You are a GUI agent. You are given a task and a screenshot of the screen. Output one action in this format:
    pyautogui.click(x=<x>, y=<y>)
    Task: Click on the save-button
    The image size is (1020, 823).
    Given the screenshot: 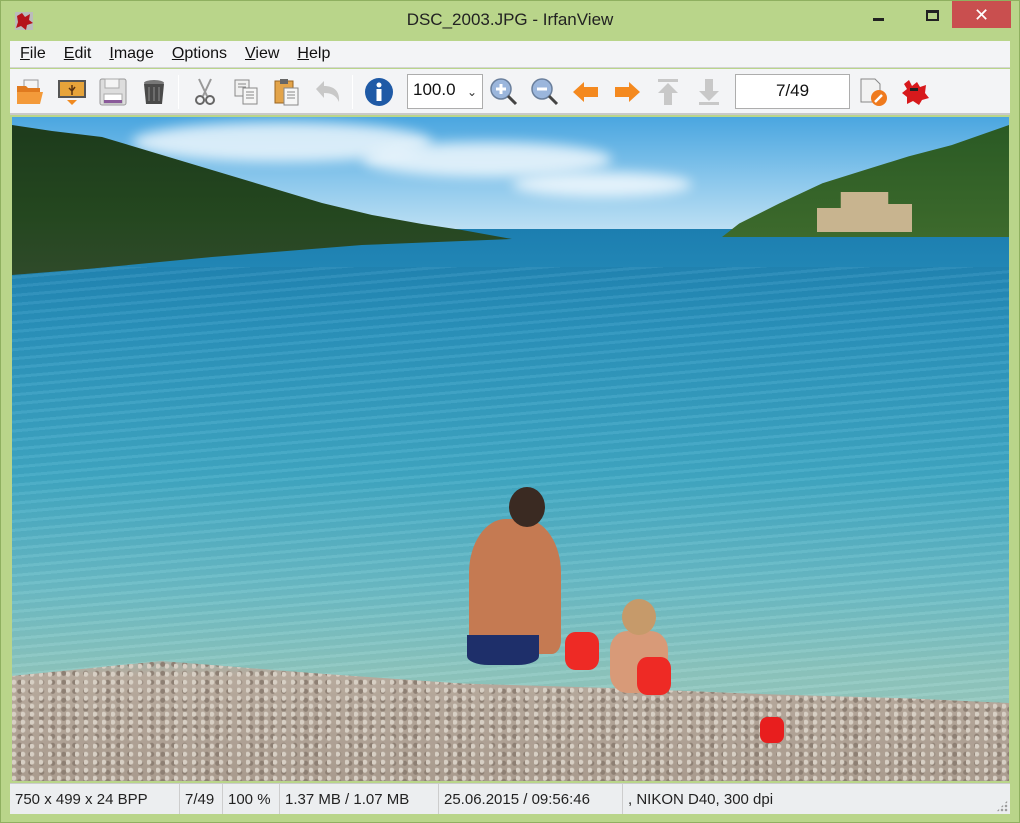 What is the action you would take?
    pyautogui.click(x=113, y=92)
    